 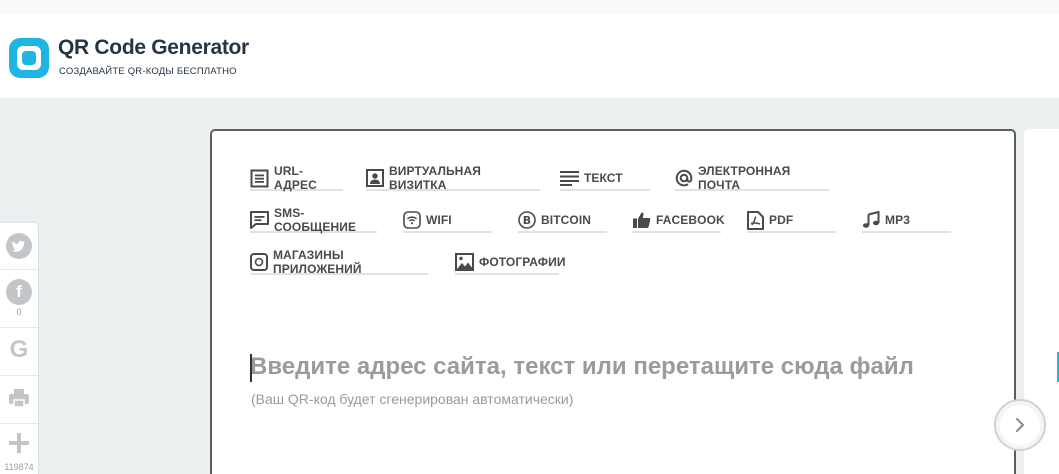 I want to click on tab-mp3-label: MP3, so click(x=897, y=220).